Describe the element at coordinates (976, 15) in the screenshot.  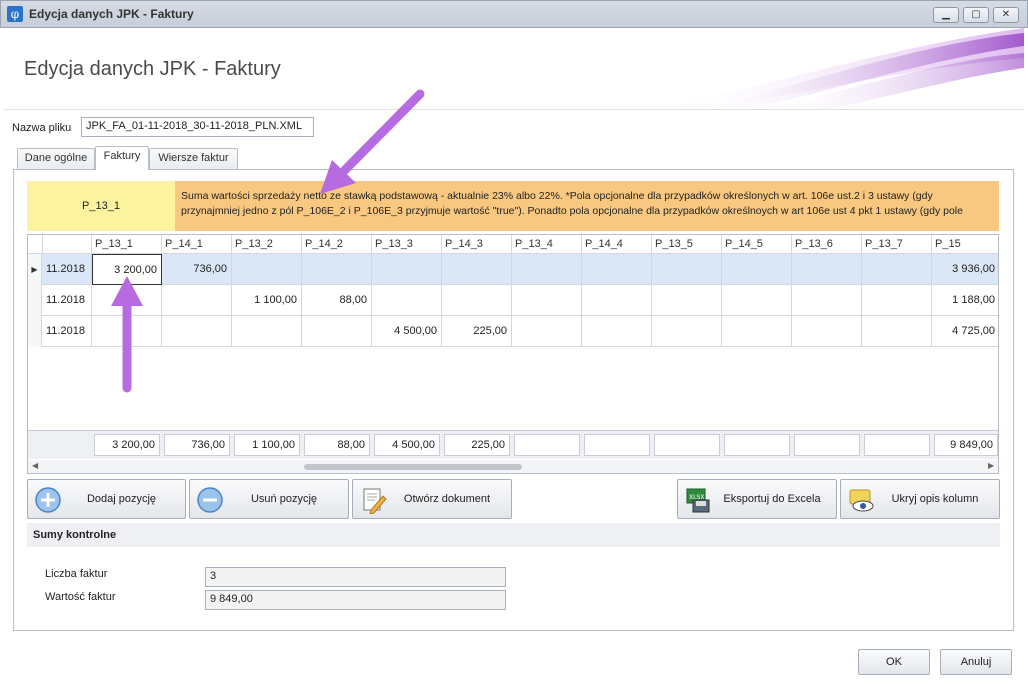
I see `maximize-button: ▢` at that location.